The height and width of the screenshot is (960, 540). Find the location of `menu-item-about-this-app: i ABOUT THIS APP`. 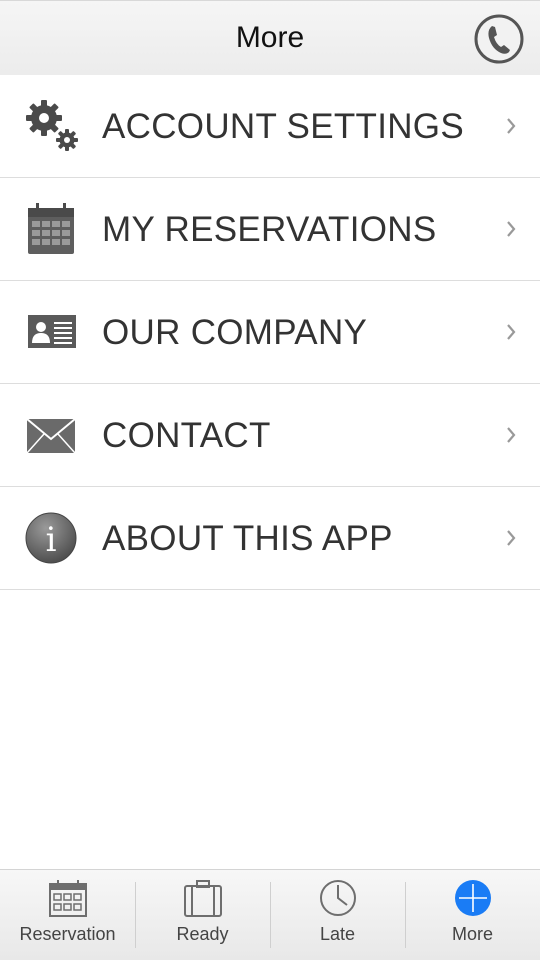

menu-item-about-this-app: i ABOUT THIS APP is located at coordinates (270, 538).